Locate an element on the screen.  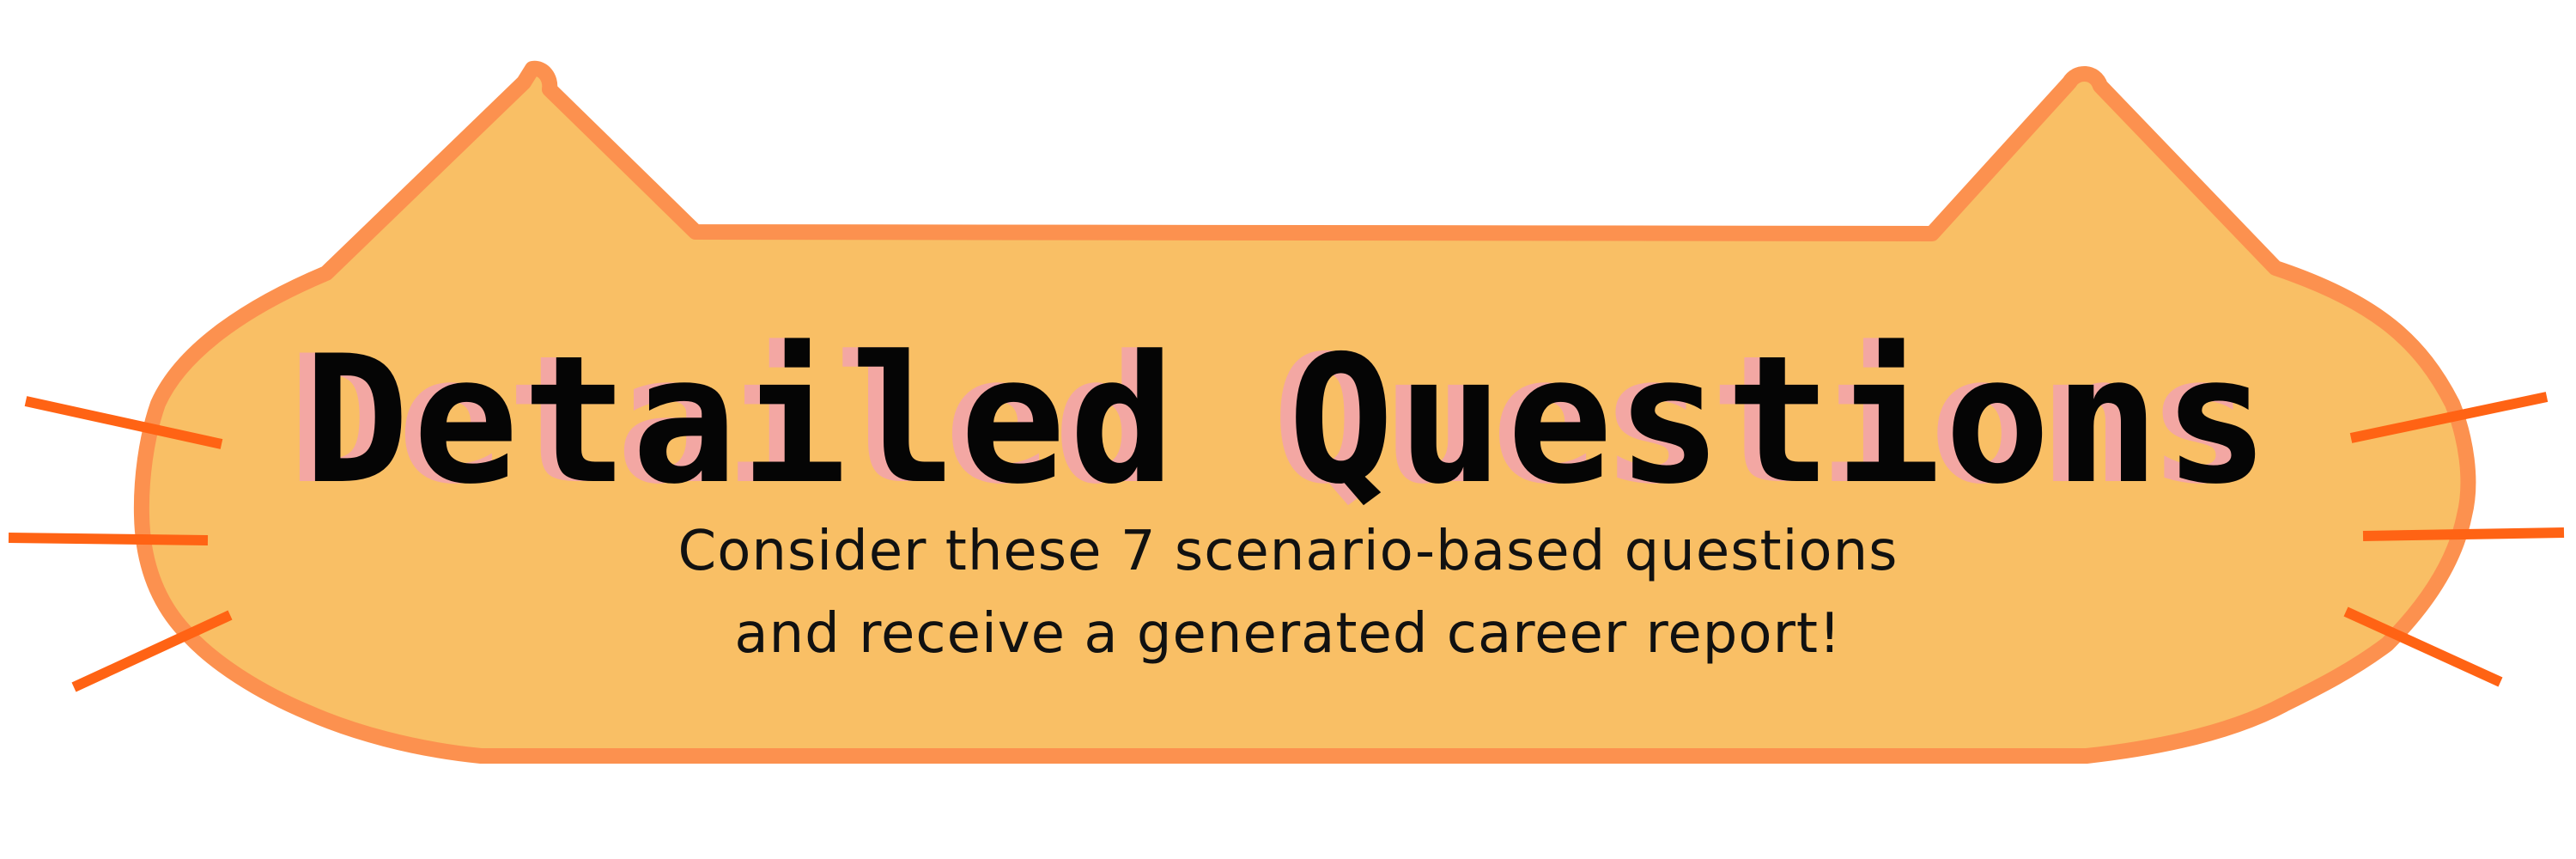
badge-subtitle-line-2: and receive a generated career report! is located at coordinates (1288, 634).